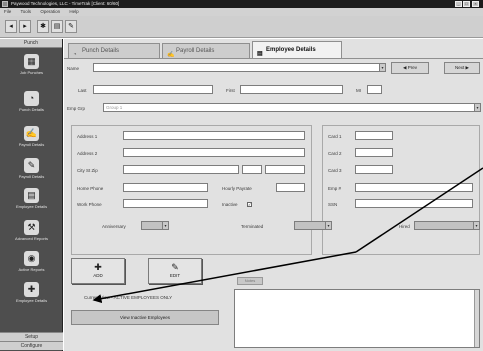 The height and width of the screenshot is (351, 483). I want to click on state-input, so click(252, 169).